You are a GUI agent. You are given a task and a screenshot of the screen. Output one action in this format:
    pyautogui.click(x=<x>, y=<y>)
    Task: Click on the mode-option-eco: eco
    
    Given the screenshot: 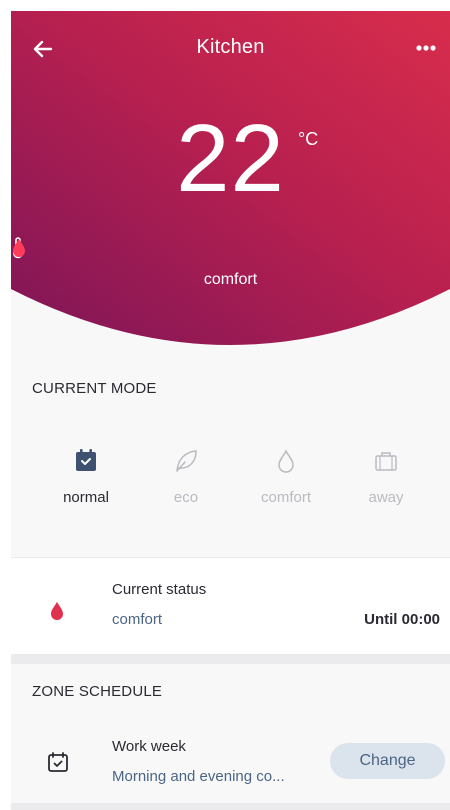 What is the action you would take?
    pyautogui.click(x=186, y=481)
    